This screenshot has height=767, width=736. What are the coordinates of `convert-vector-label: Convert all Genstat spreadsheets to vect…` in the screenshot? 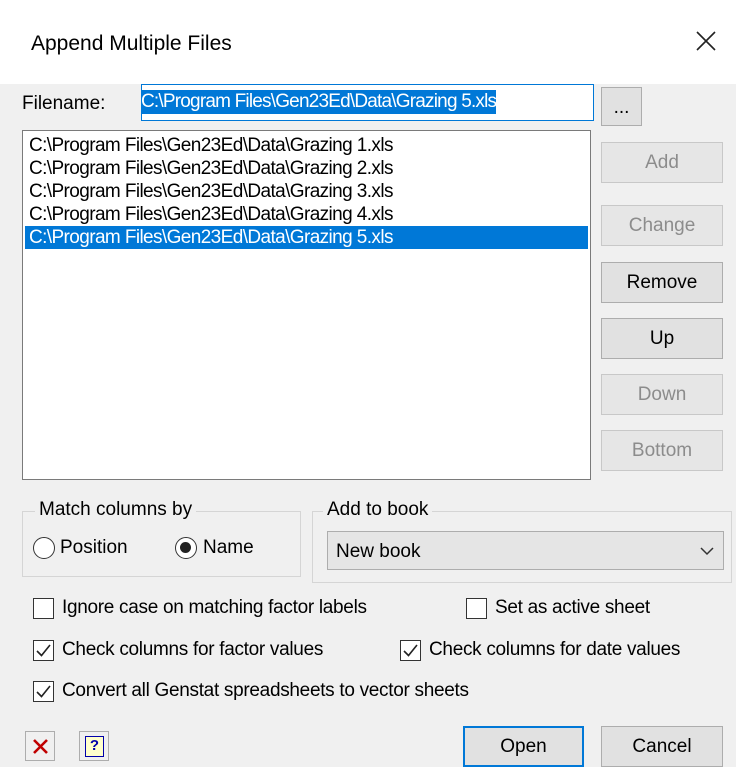 It's located at (265, 690).